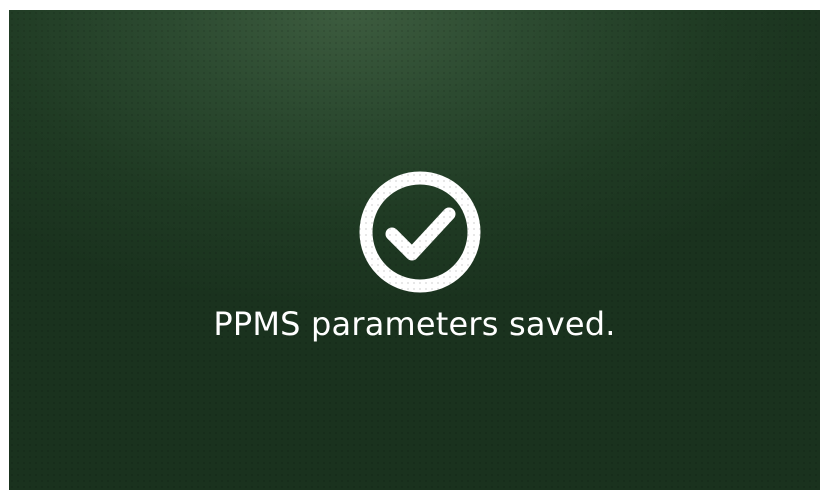 The width and height of the screenshot is (829, 501). I want to click on check-circle-icon, so click(420, 232).